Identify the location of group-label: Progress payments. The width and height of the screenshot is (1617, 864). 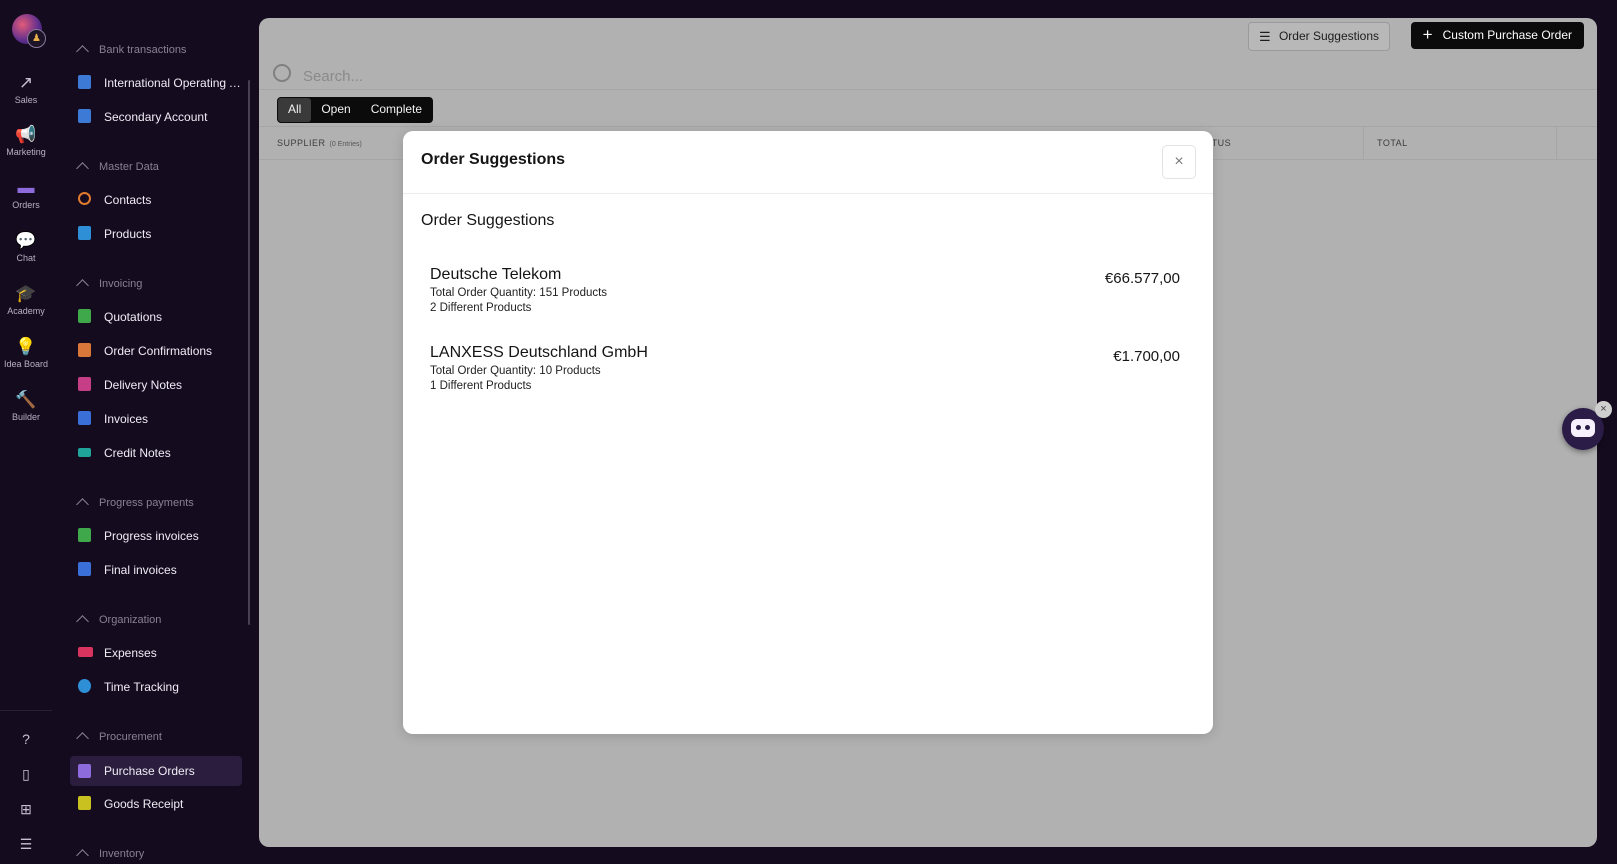
(146, 503).